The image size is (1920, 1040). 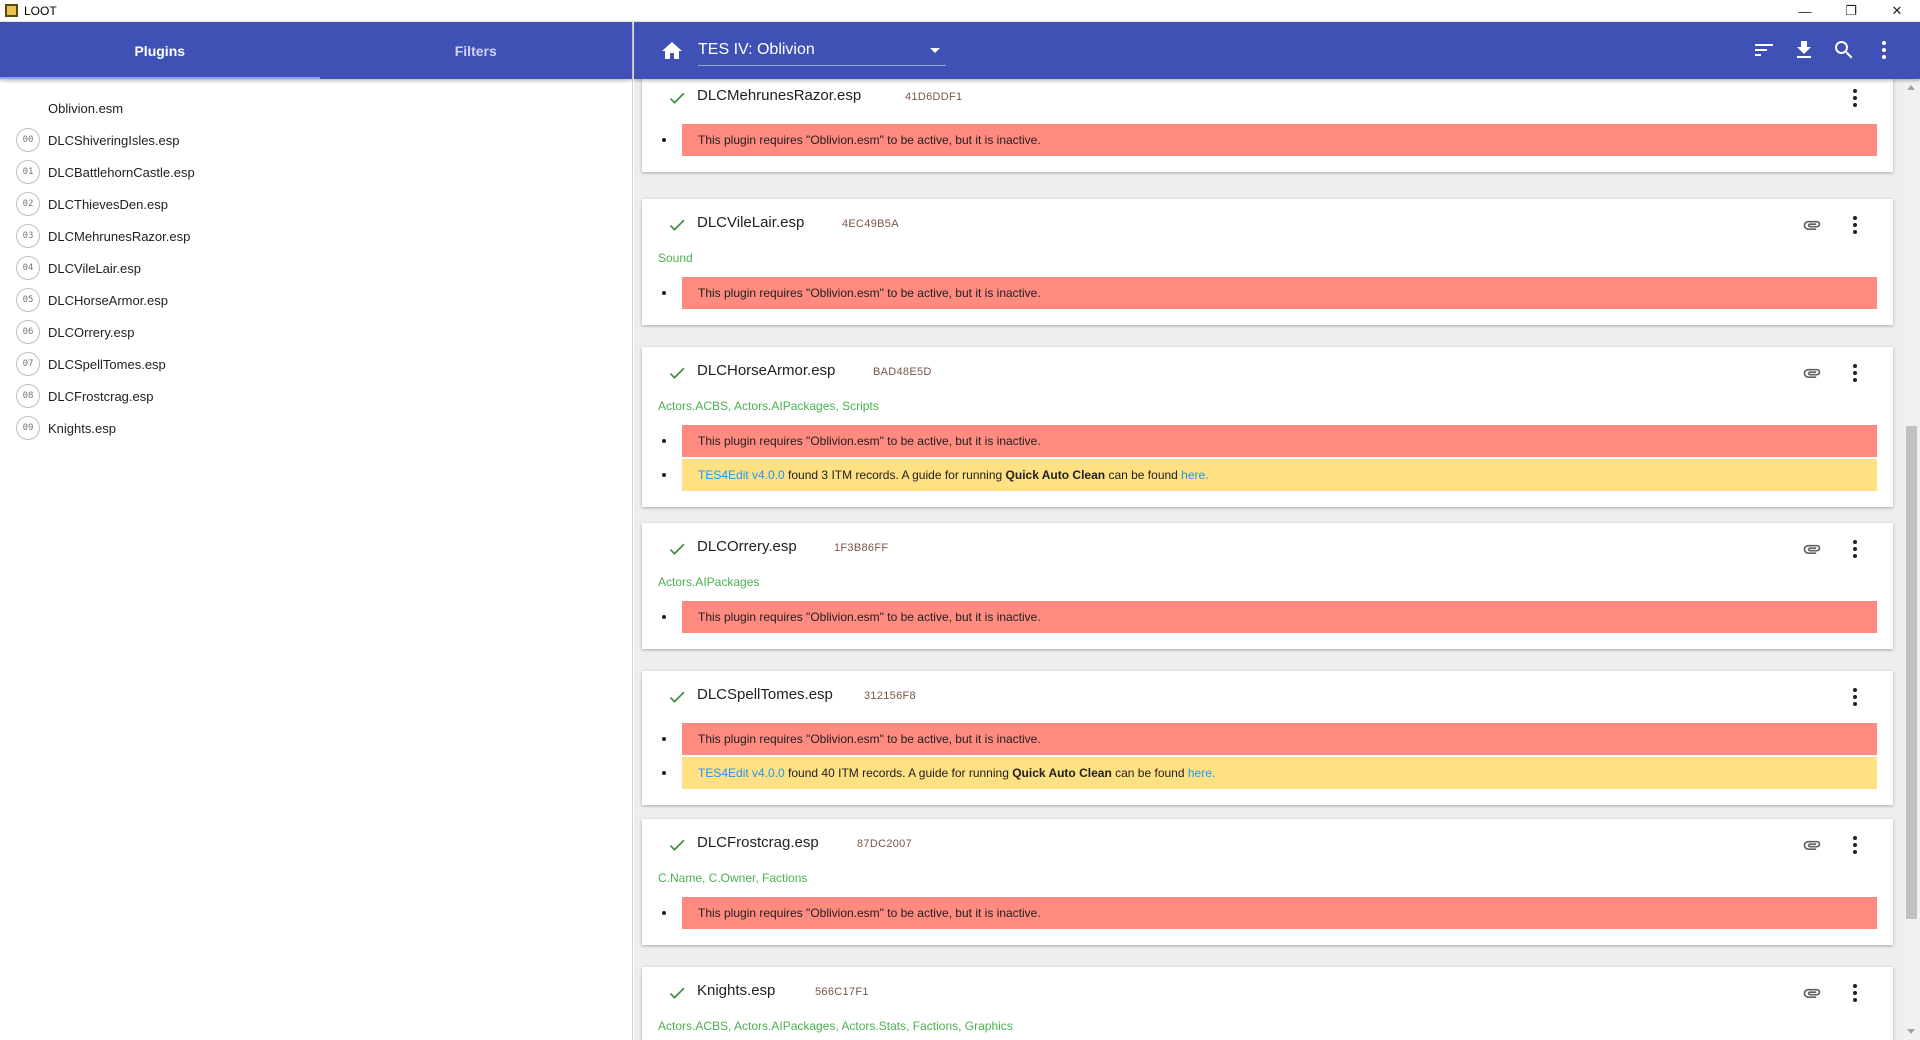 I want to click on plugin-nav-item: Oblivion.esm, so click(x=316, y=108).